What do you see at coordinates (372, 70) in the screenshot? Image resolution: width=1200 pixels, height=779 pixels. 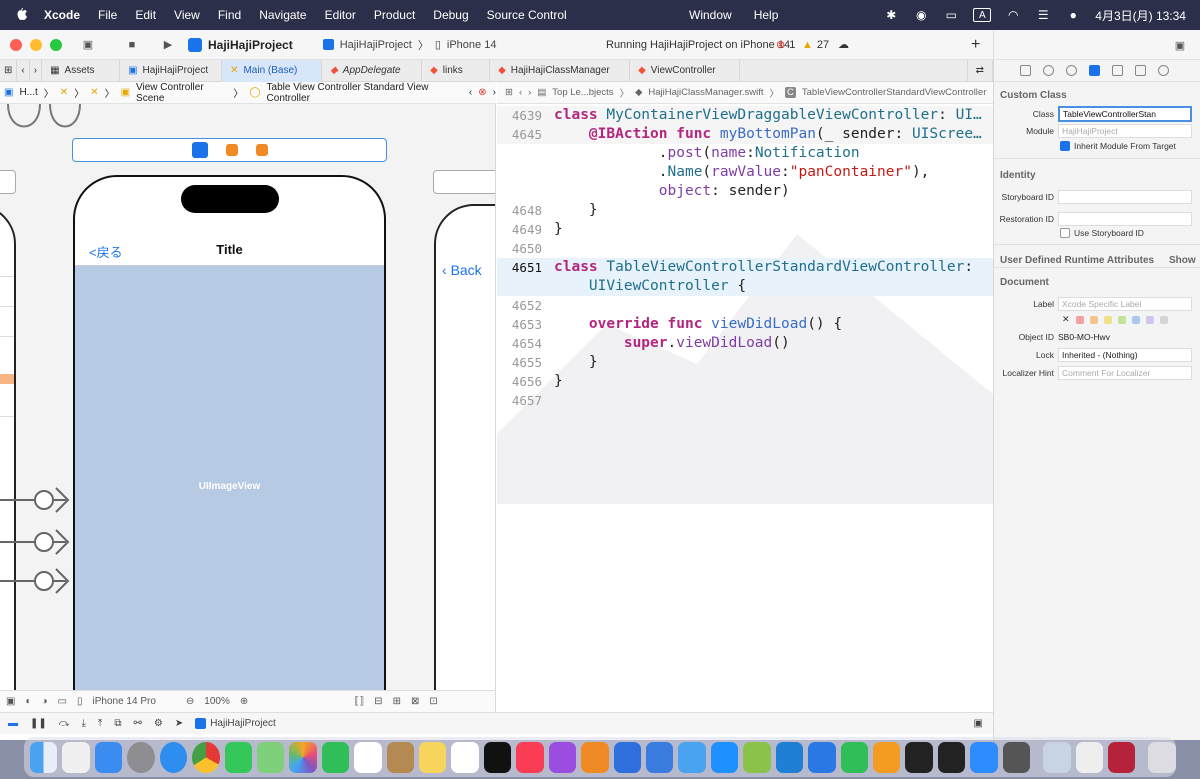 I see `tab-appdelegate: ◆ AppDelegate` at bounding box center [372, 70].